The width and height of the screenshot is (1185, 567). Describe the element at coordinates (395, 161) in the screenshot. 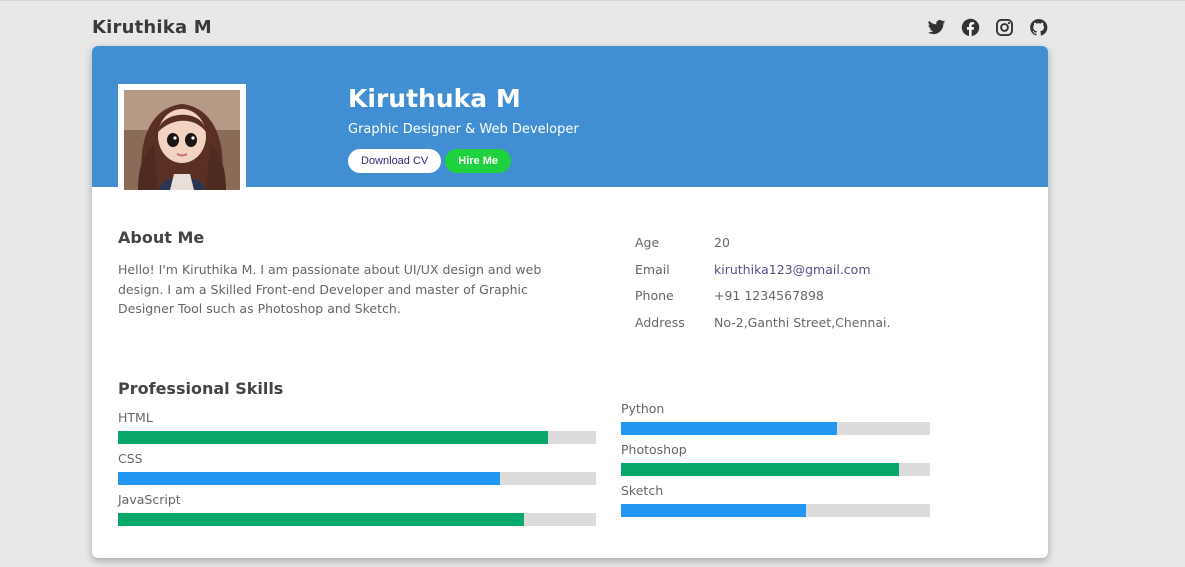

I see `download-cv-button: Download CV` at that location.